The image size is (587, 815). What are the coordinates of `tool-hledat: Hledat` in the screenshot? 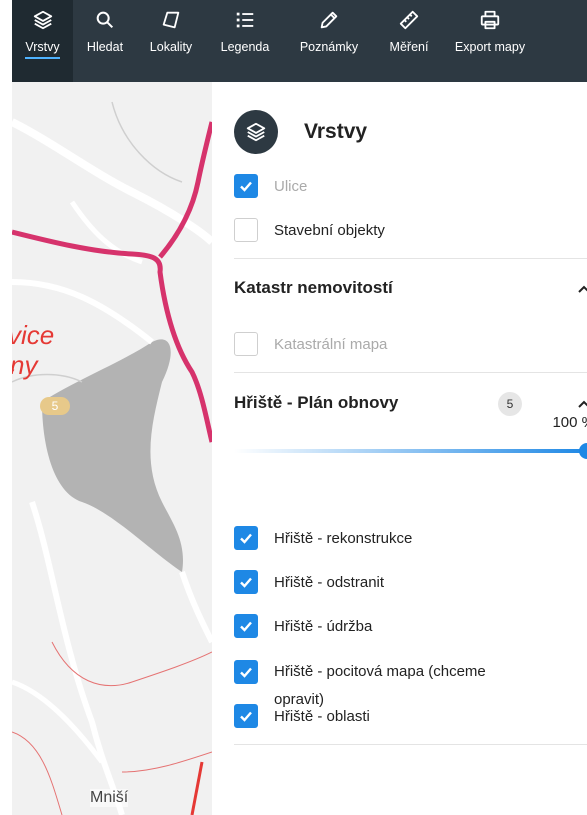 It's located at (105, 41).